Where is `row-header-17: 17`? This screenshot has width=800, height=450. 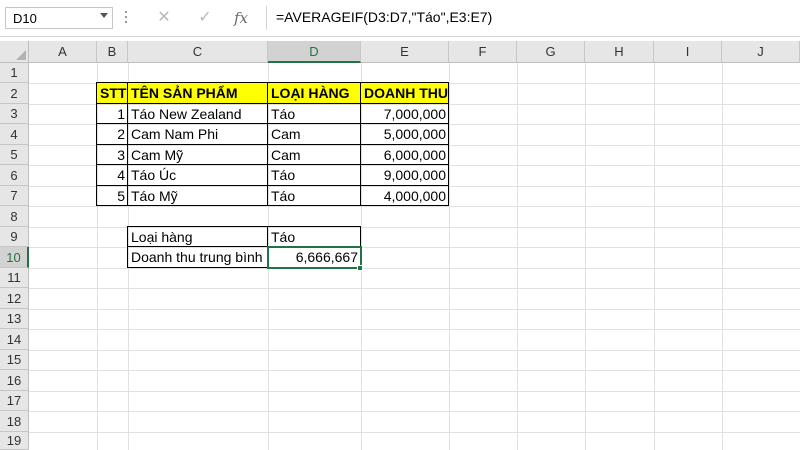 row-header-17: 17 is located at coordinates (14, 401).